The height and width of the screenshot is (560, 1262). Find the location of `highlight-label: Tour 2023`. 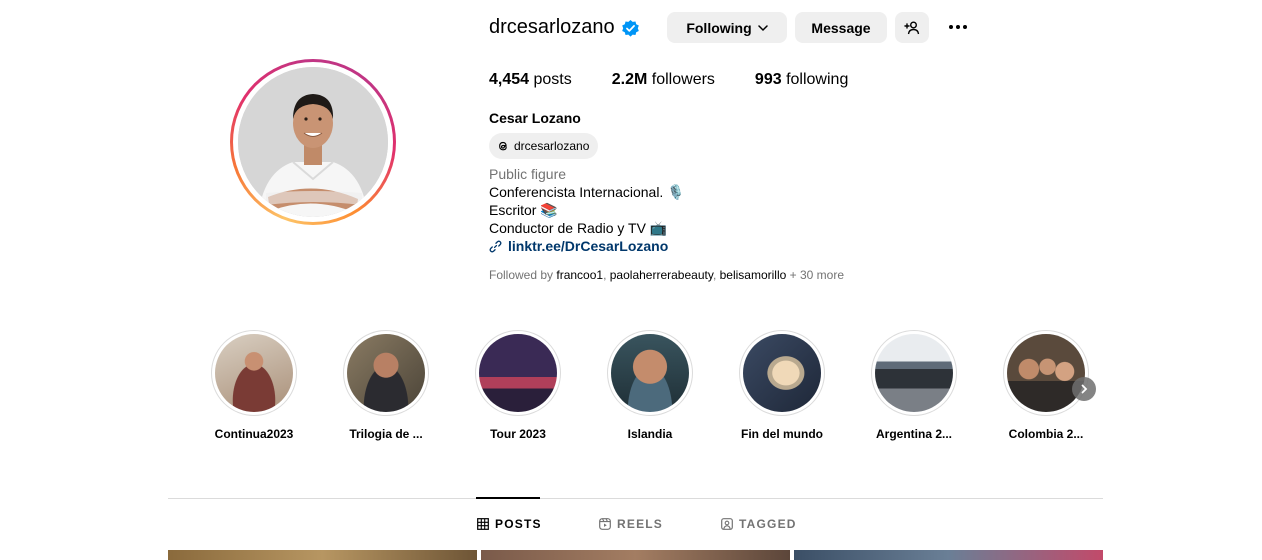

highlight-label: Tour 2023 is located at coordinates (518, 434).